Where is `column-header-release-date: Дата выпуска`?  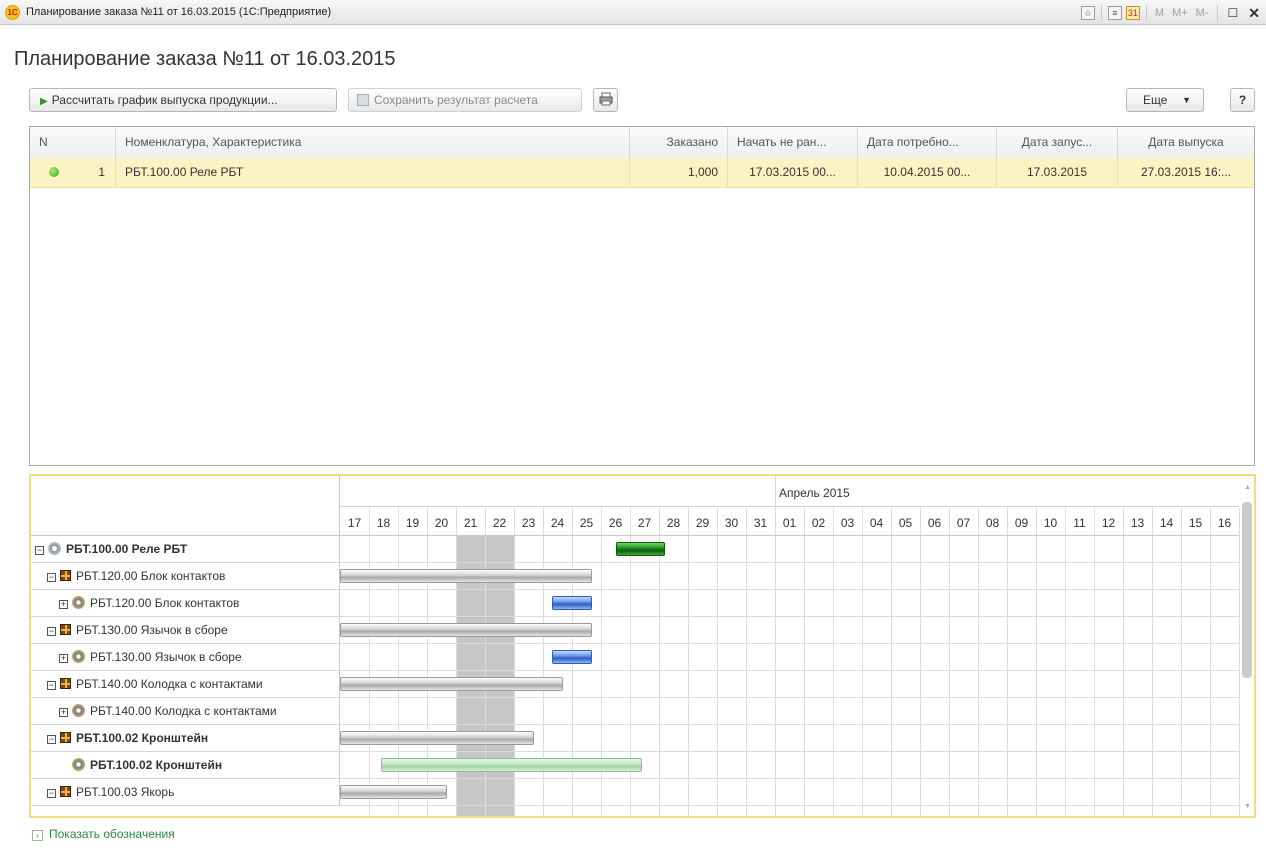 column-header-release-date: Дата выпуска is located at coordinates (1186, 142).